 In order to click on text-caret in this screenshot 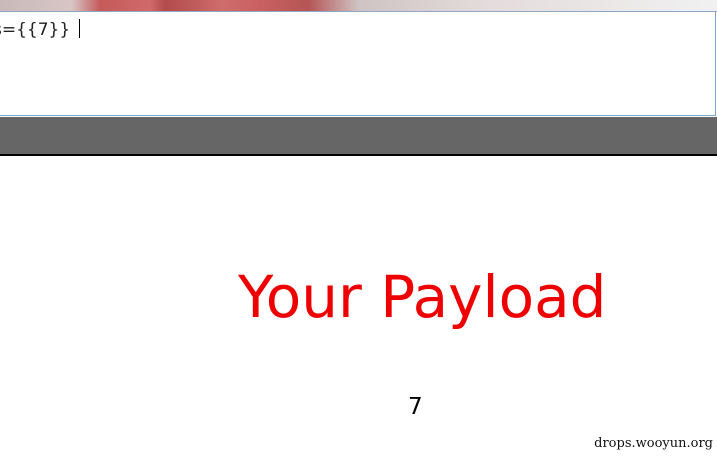, I will do `click(80, 28)`.